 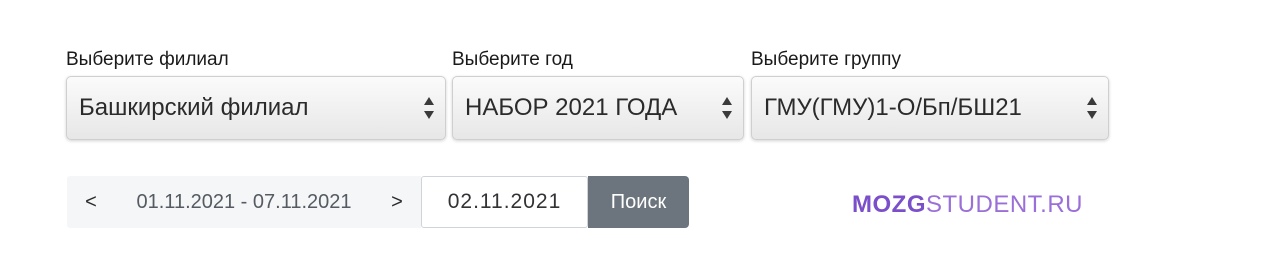 What do you see at coordinates (397, 202) in the screenshot?
I see `next-week-button: >` at bounding box center [397, 202].